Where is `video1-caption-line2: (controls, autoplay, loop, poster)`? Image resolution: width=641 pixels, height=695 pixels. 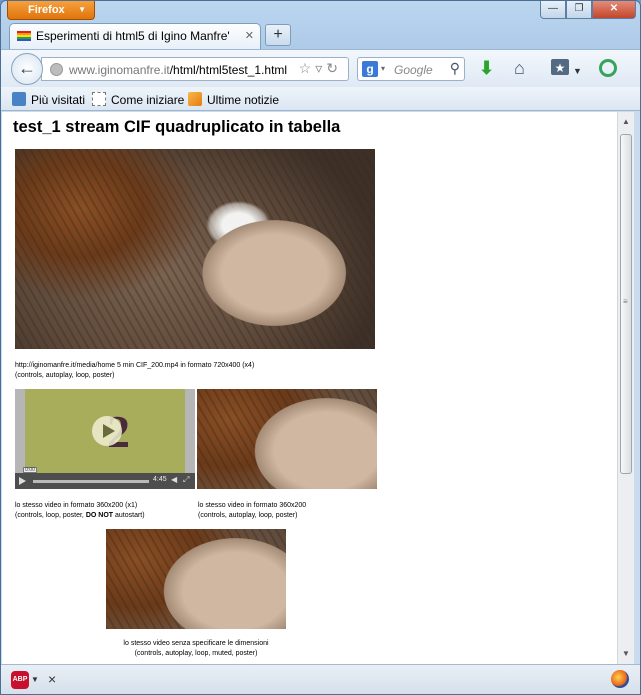
video1-caption-line2: (controls, autoplay, loop, poster) is located at coordinates (65, 375).